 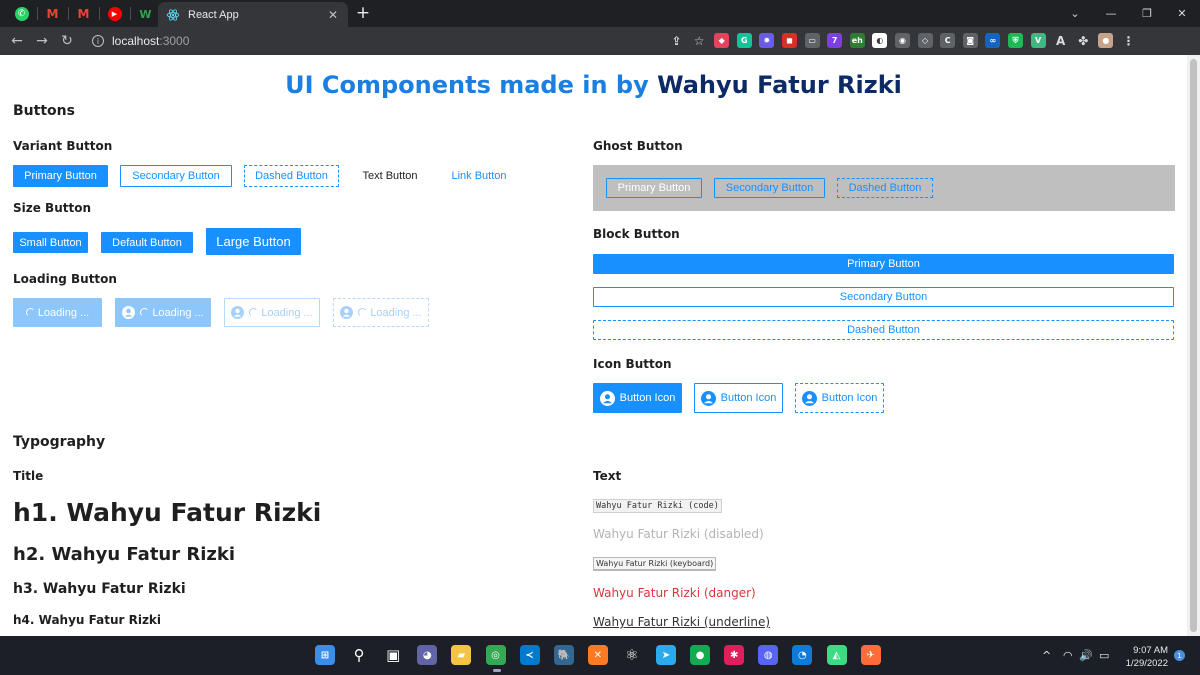 What do you see at coordinates (60, 176) in the screenshot?
I see `variant-primary-button: Primary Button` at bounding box center [60, 176].